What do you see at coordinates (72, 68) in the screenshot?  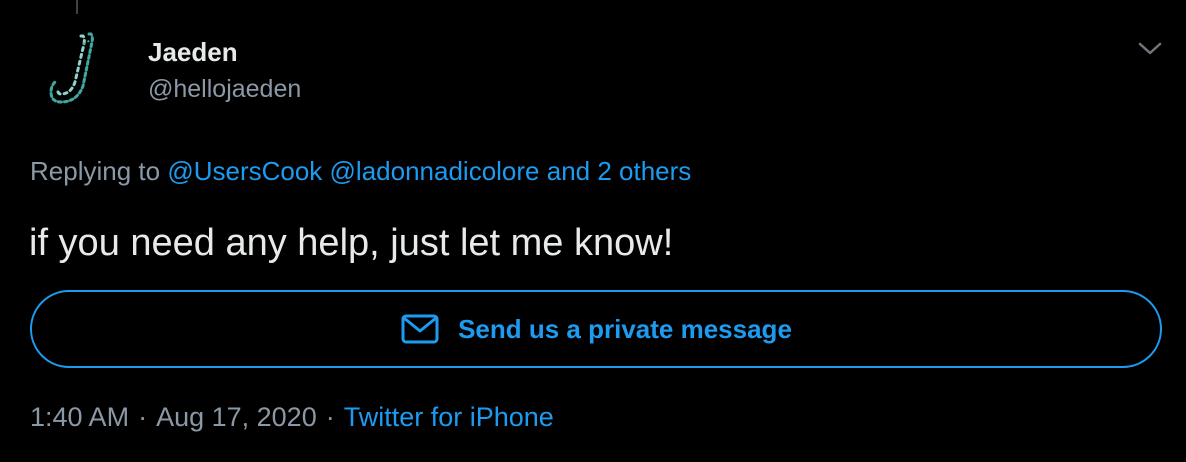 I see `letter-j-logo-icon` at bounding box center [72, 68].